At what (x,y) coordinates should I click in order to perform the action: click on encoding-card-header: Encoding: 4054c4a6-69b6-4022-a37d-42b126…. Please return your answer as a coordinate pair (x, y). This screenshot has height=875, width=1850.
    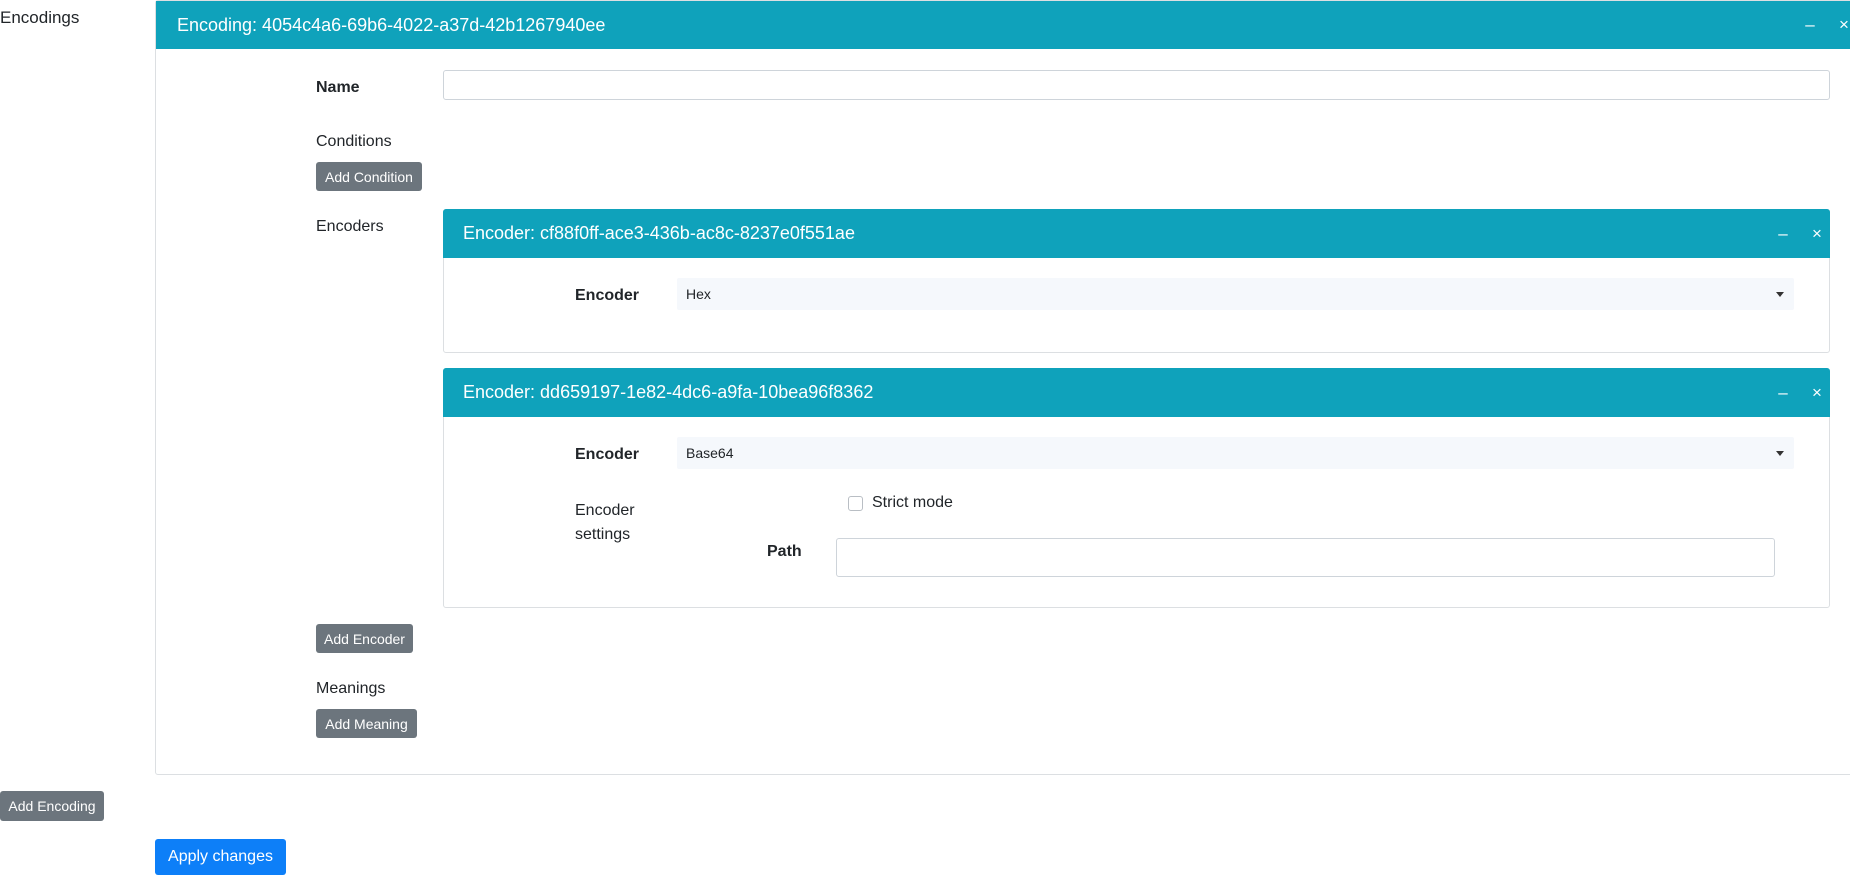
    Looking at the image, I should click on (1003, 25).